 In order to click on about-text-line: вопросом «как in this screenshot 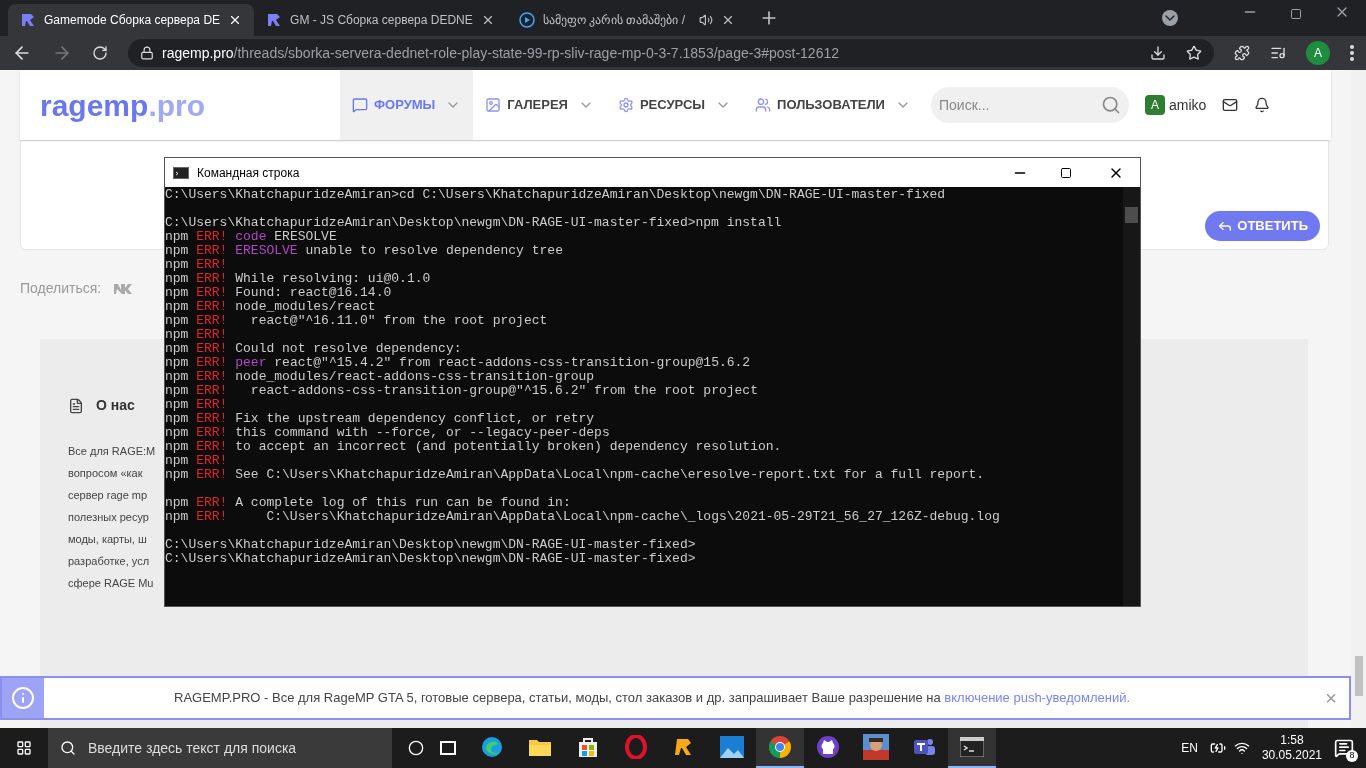, I will do `click(105, 473)`.